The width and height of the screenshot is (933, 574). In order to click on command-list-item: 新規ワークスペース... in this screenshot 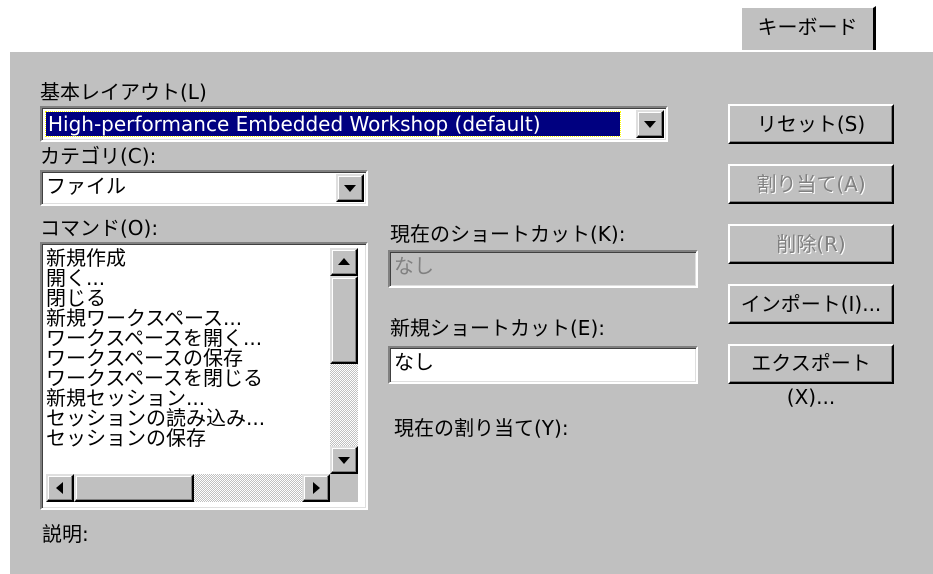, I will do `click(187, 318)`.